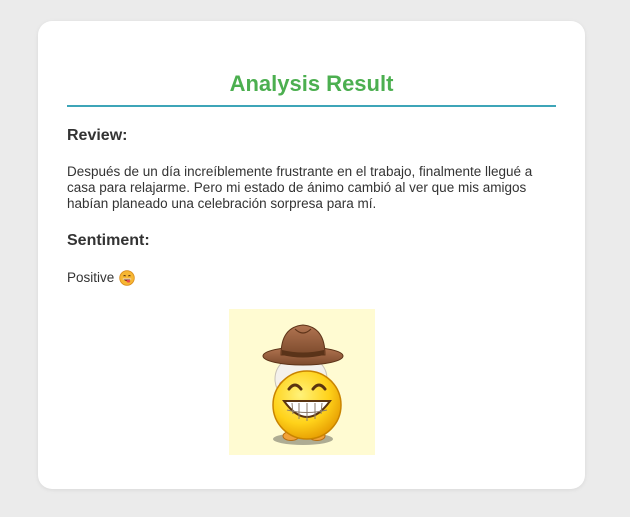  I want to click on sentiment-result: Positive, so click(311, 278).